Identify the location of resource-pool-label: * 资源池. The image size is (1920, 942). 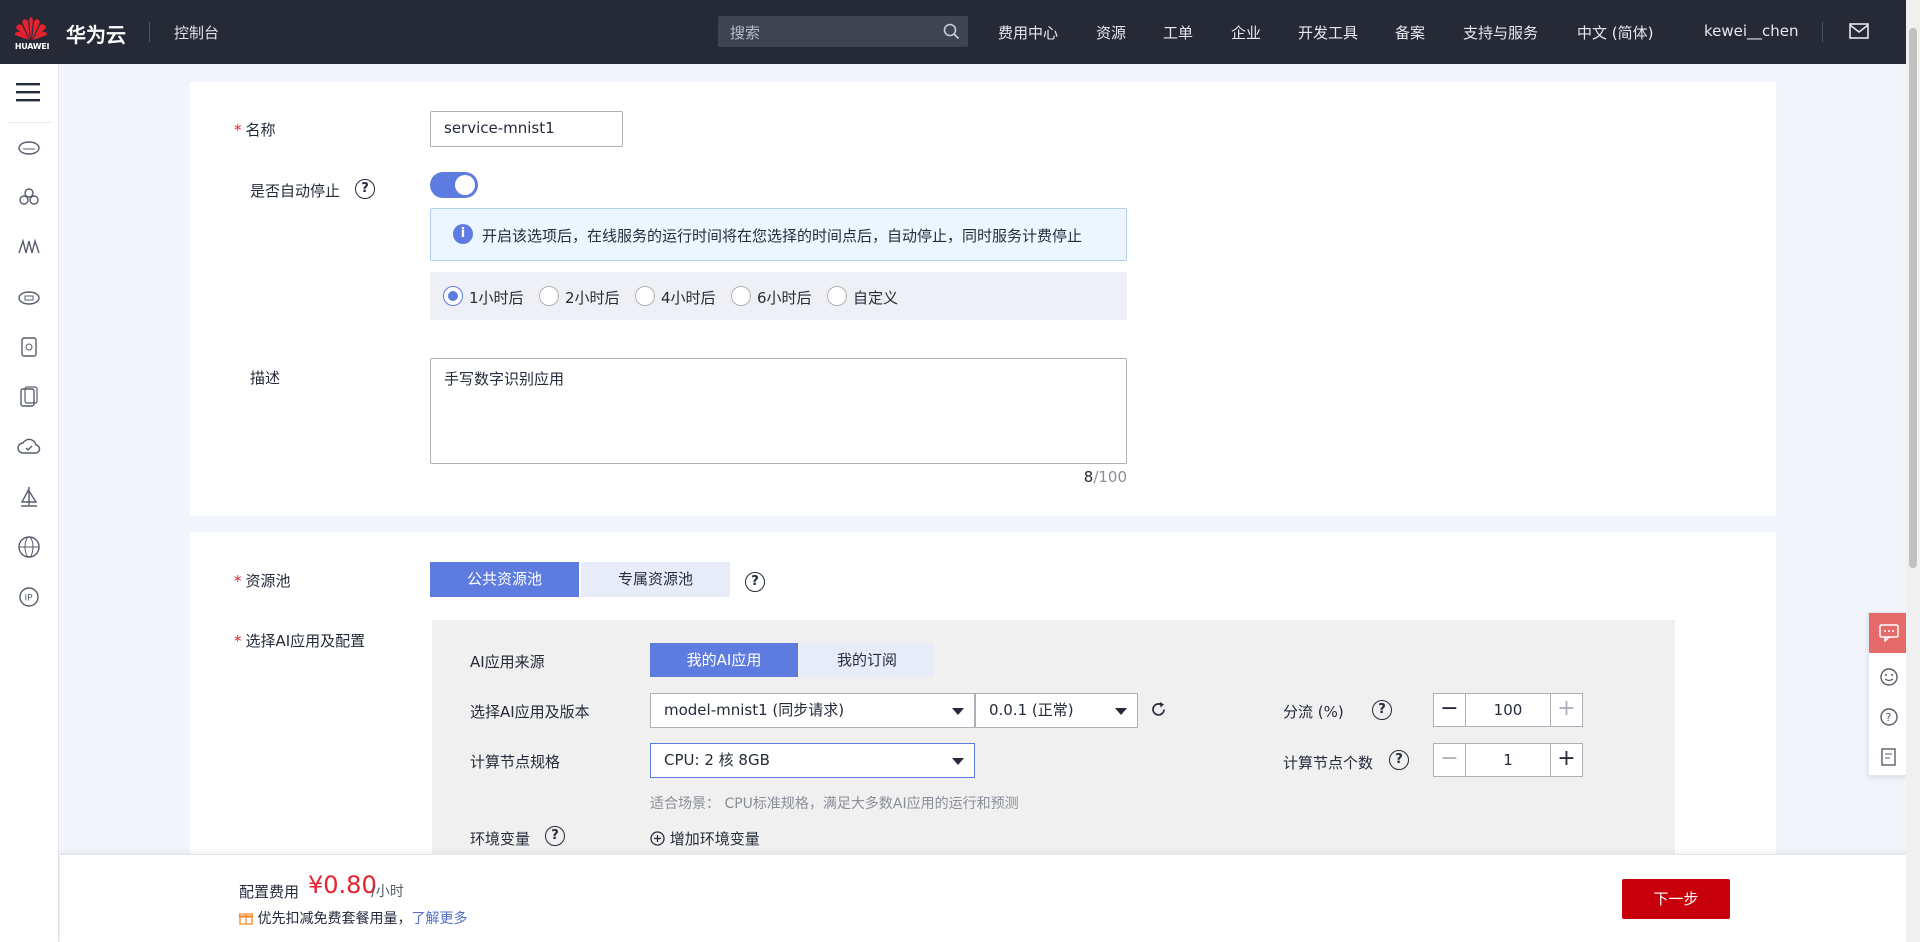
(262, 580).